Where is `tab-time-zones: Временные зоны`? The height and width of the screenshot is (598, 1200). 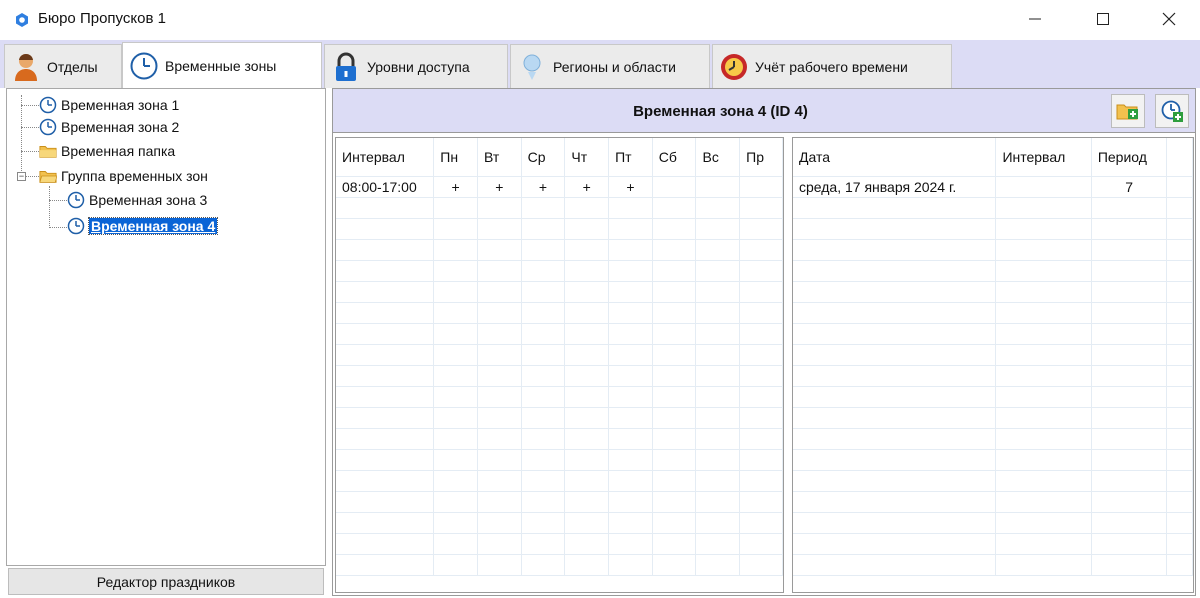 tab-time-zones: Временные зоны is located at coordinates (222, 65).